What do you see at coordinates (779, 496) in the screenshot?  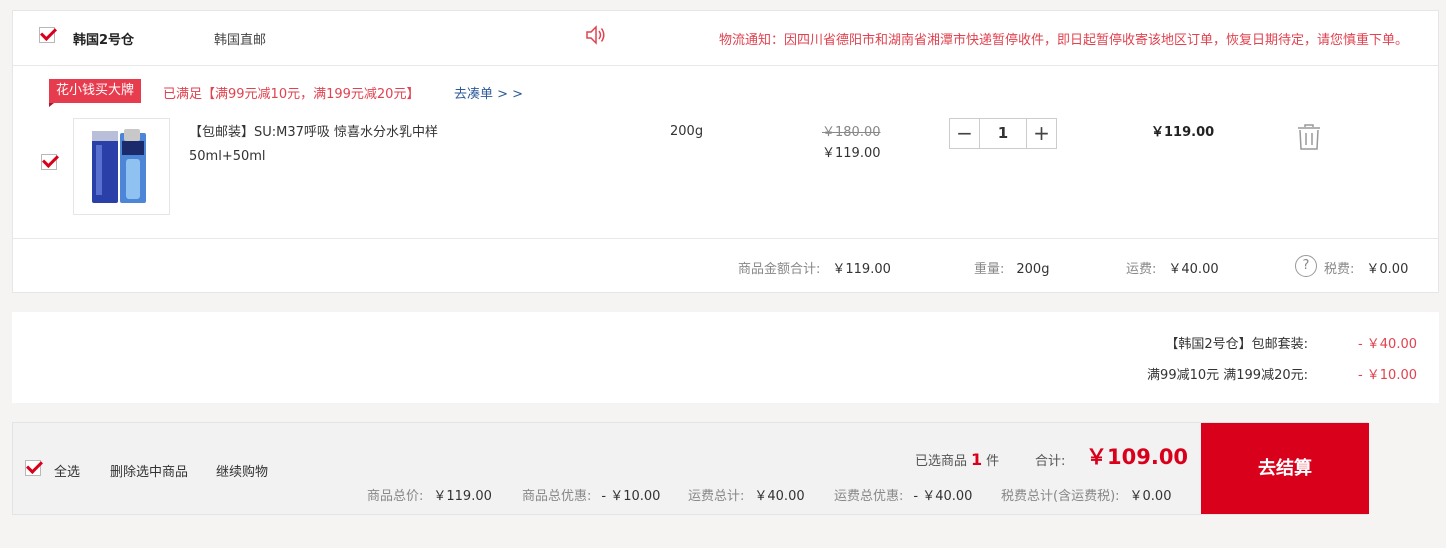 I see `shipping-total-value: ￥40.00` at bounding box center [779, 496].